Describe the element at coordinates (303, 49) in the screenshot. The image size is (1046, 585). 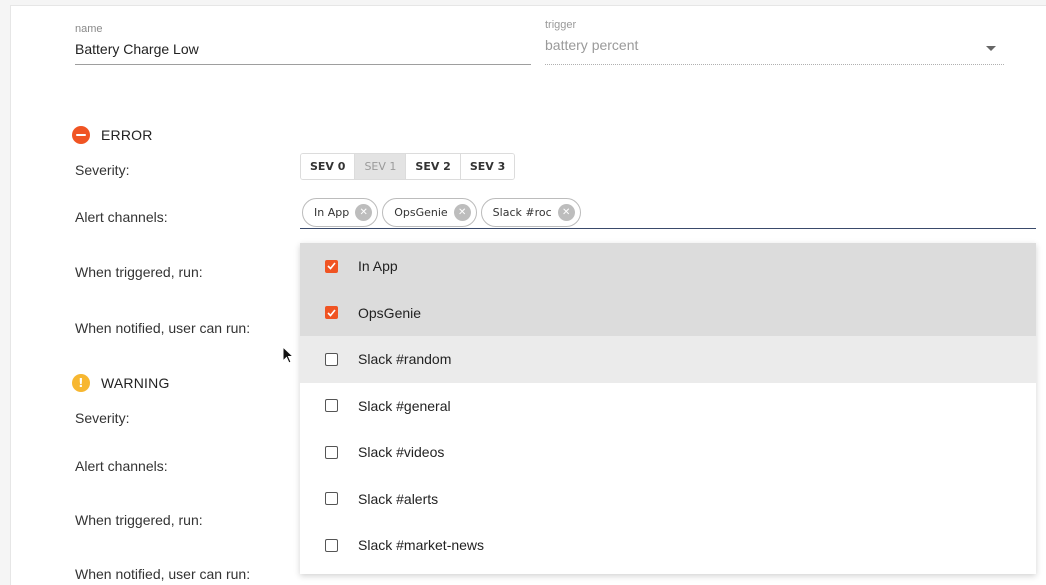
I see `name-value: Battery Charge Low` at that location.